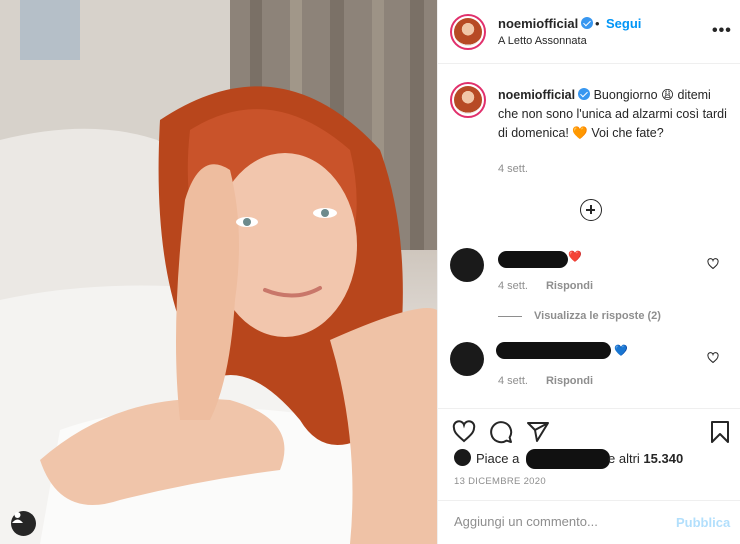 This screenshot has height=544, width=740. I want to click on view-replies-label: Visualizza le risposte (2), so click(597, 316).